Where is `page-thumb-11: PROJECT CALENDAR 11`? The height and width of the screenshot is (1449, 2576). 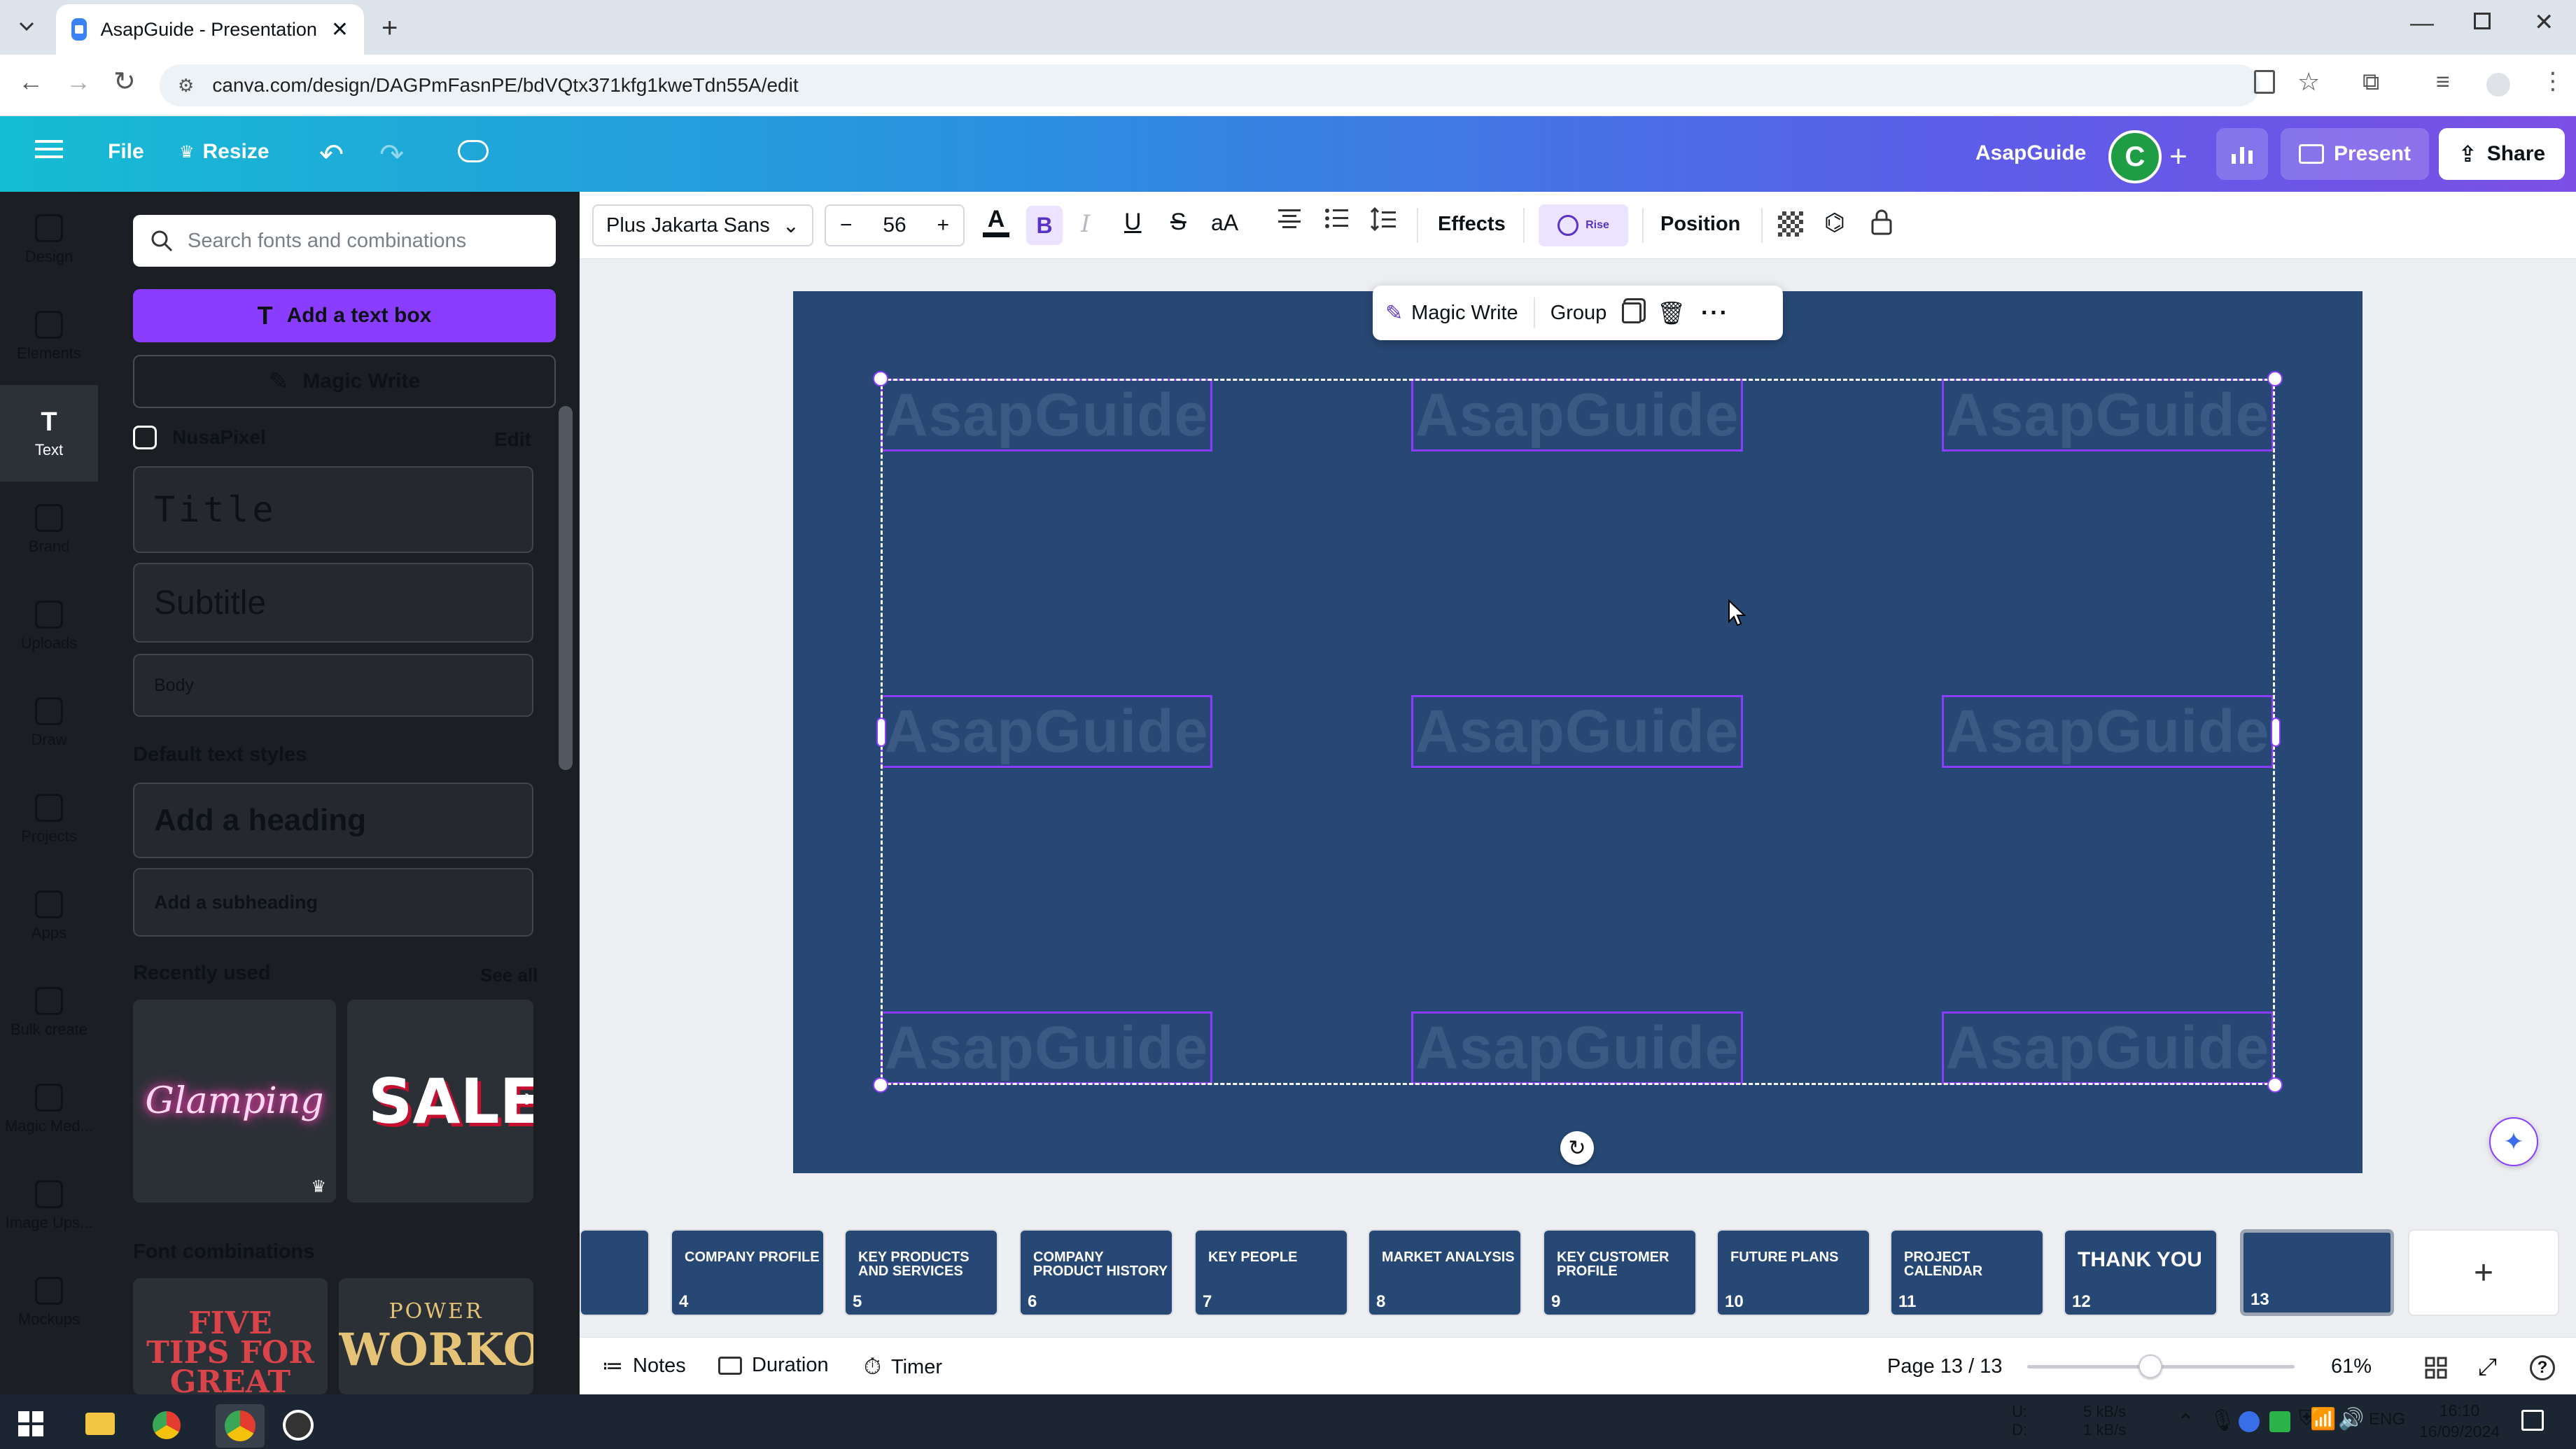 page-thumb-11: PROJECT CALENDAR 11 is located at coordinates (1967, 1272).